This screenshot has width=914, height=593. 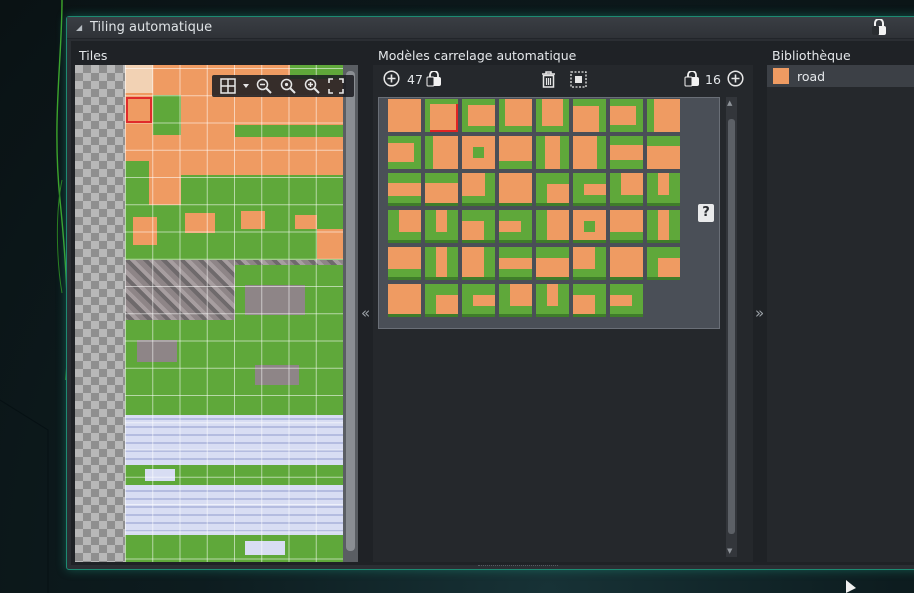 What do you see at coordinates (312, 86) in the screenshot?
I see `zoom-in-icon` at bounding box center [312, 86].